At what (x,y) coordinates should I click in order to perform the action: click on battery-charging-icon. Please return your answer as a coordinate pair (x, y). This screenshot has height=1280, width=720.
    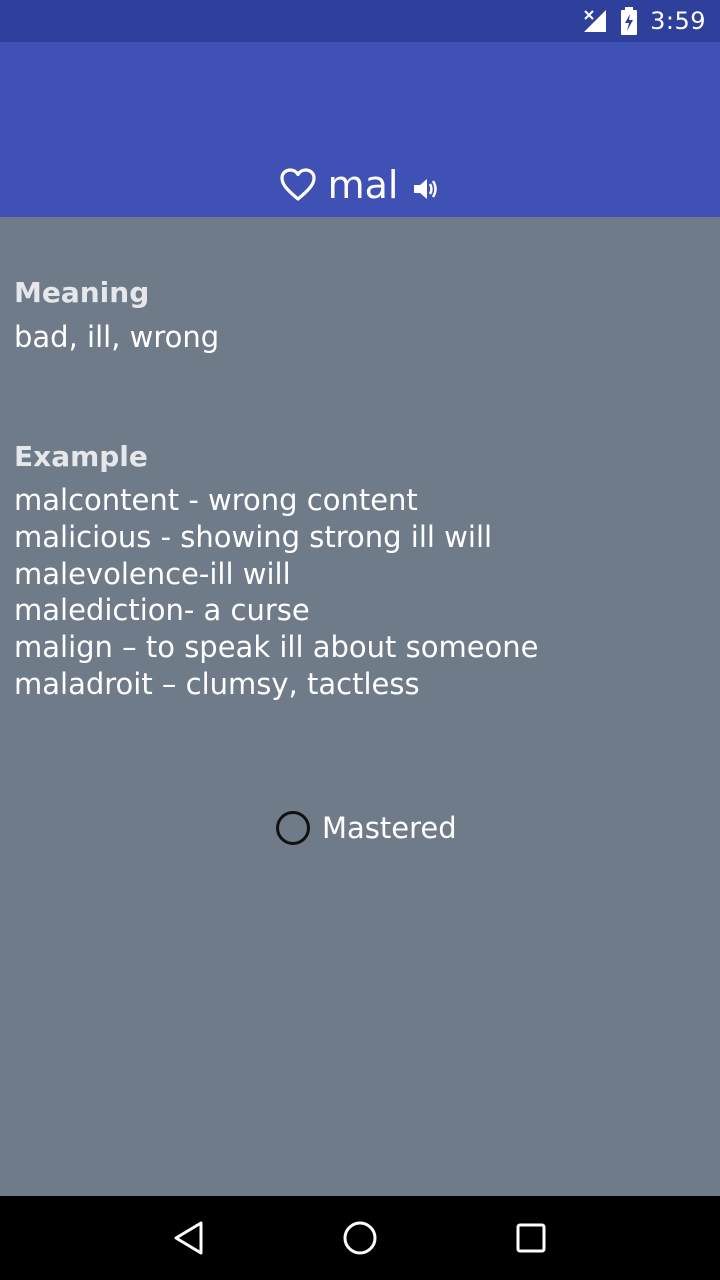
    Looking at the image, I should click on (629, 21).